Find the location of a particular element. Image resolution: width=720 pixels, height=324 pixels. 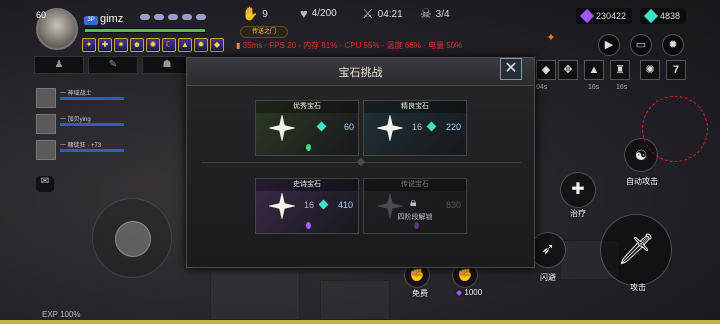

hand-icon: ✋ is located at coordinates (250, 13).